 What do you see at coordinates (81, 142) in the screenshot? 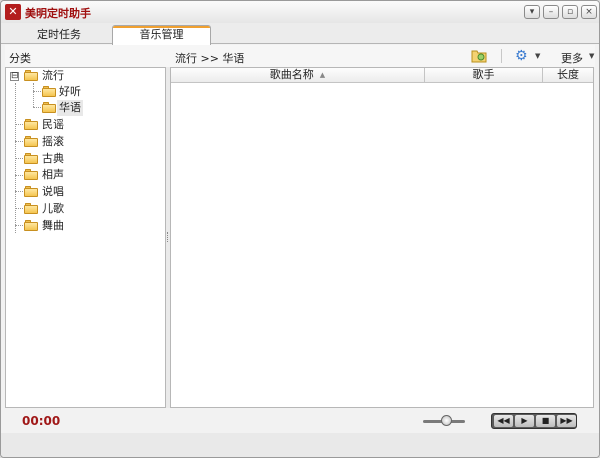
I see `tree-item-rock: 摇滚` at bounding box center [81, 142].